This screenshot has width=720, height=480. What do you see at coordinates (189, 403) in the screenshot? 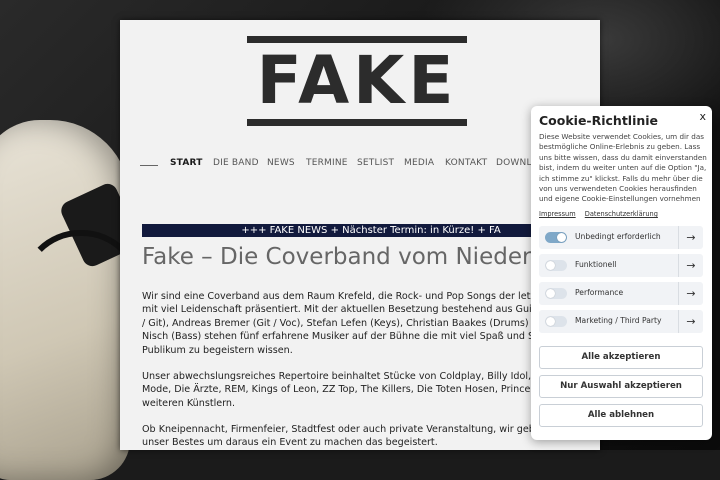
I see `text-line: weiteren Künstlern.` at bounding box center [189, 403].